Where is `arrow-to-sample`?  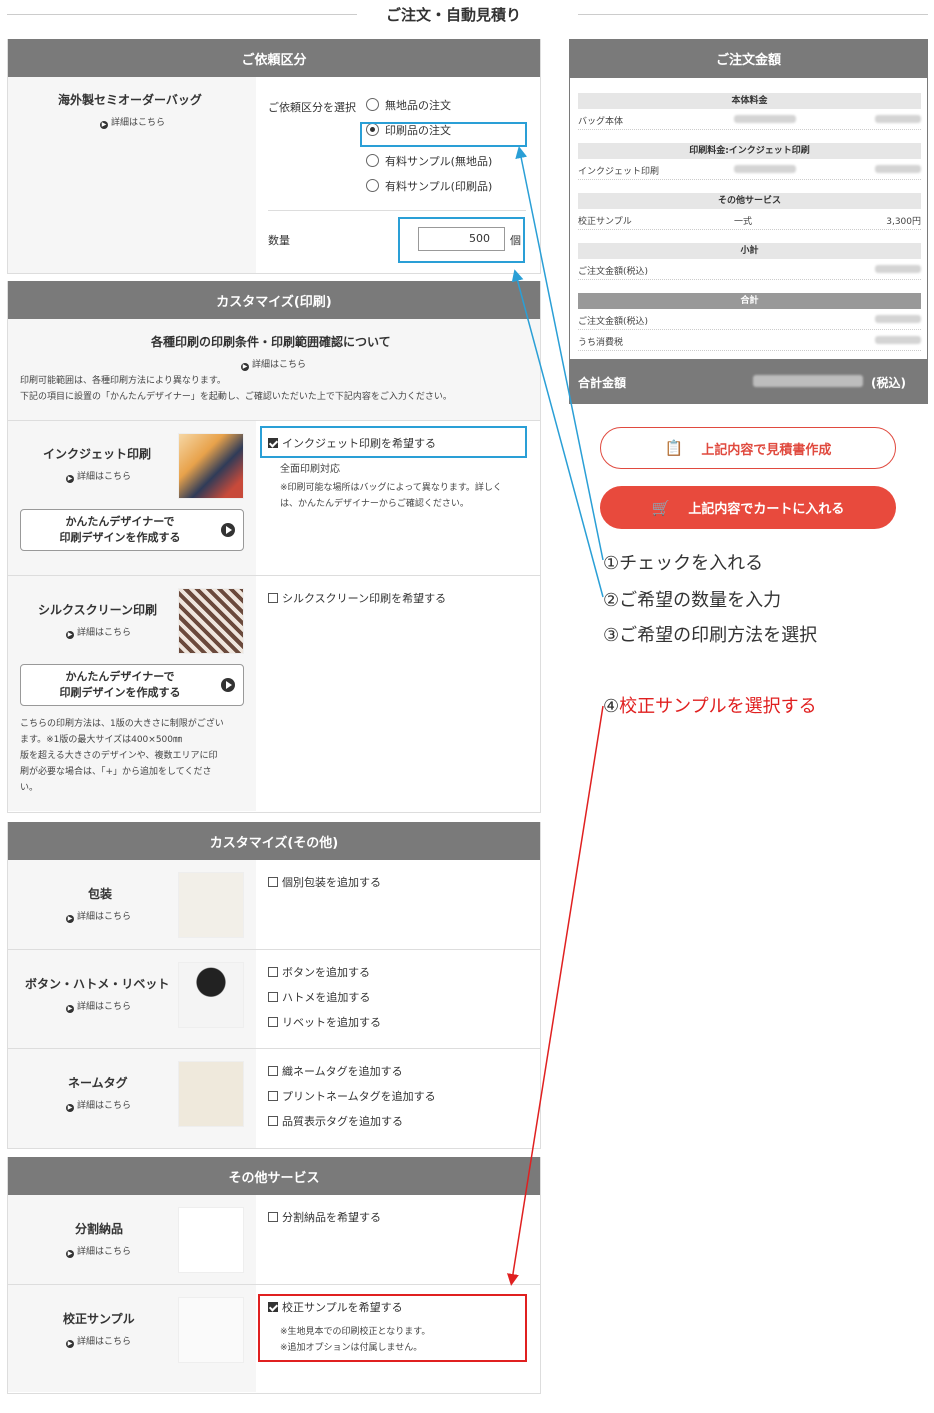 arrow-to-sample is located at coordinates (555, 995).